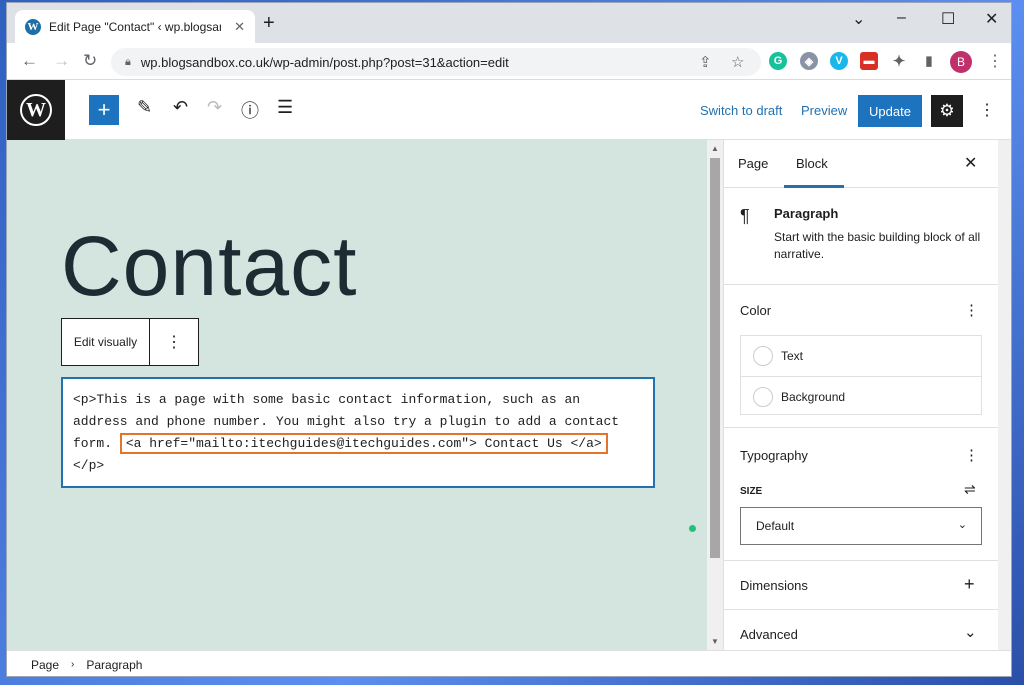 The image size is (1024, 685). I want to click on tab-title: Edit Page "Contact" ‹ wp.blogsandbox, so click(135, 26).